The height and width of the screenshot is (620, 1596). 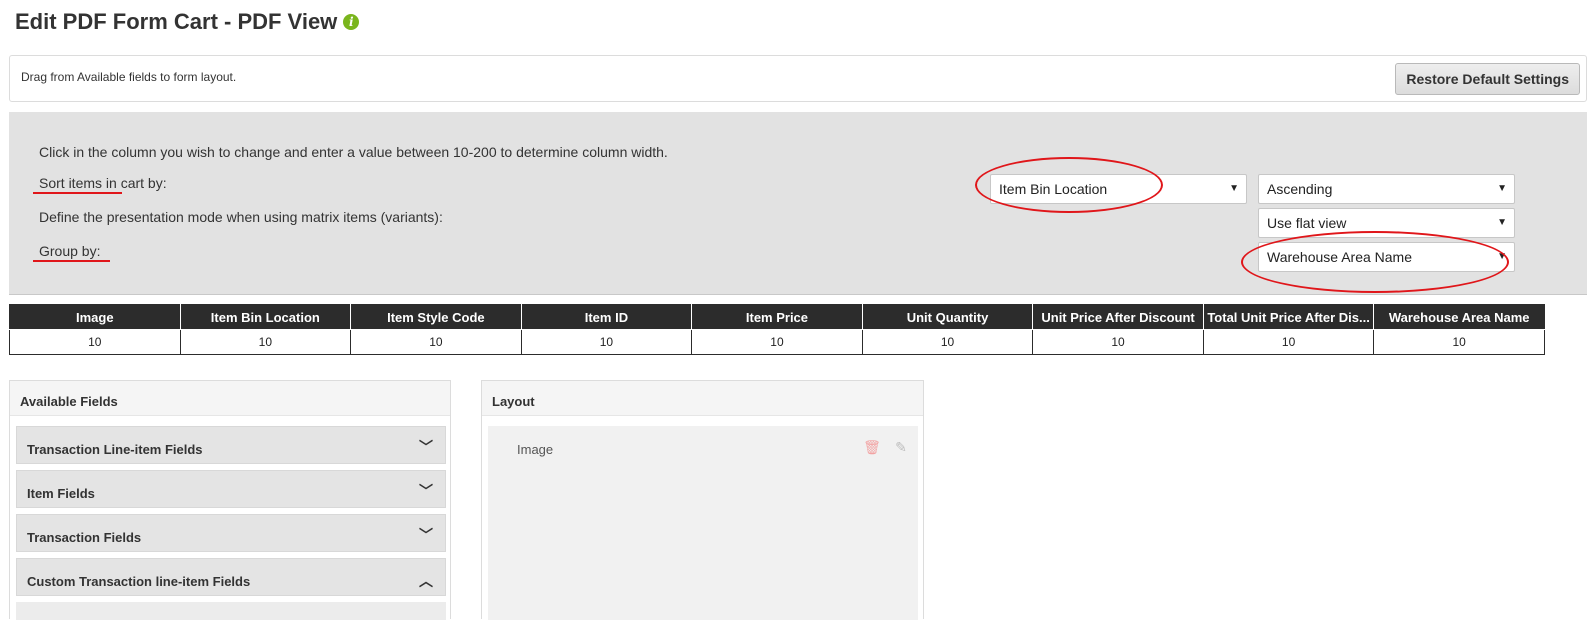 I want to click on column-header: Item Bin Location, so click(x=265, y=317).